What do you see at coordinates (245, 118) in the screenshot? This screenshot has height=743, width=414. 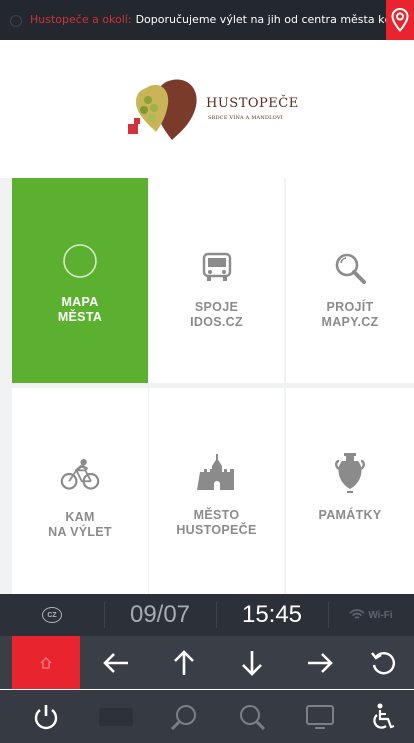 I see `logo-subtitle: SRDCE VÍNA A MANDLOVÍ` at bounding box center [245, 118].